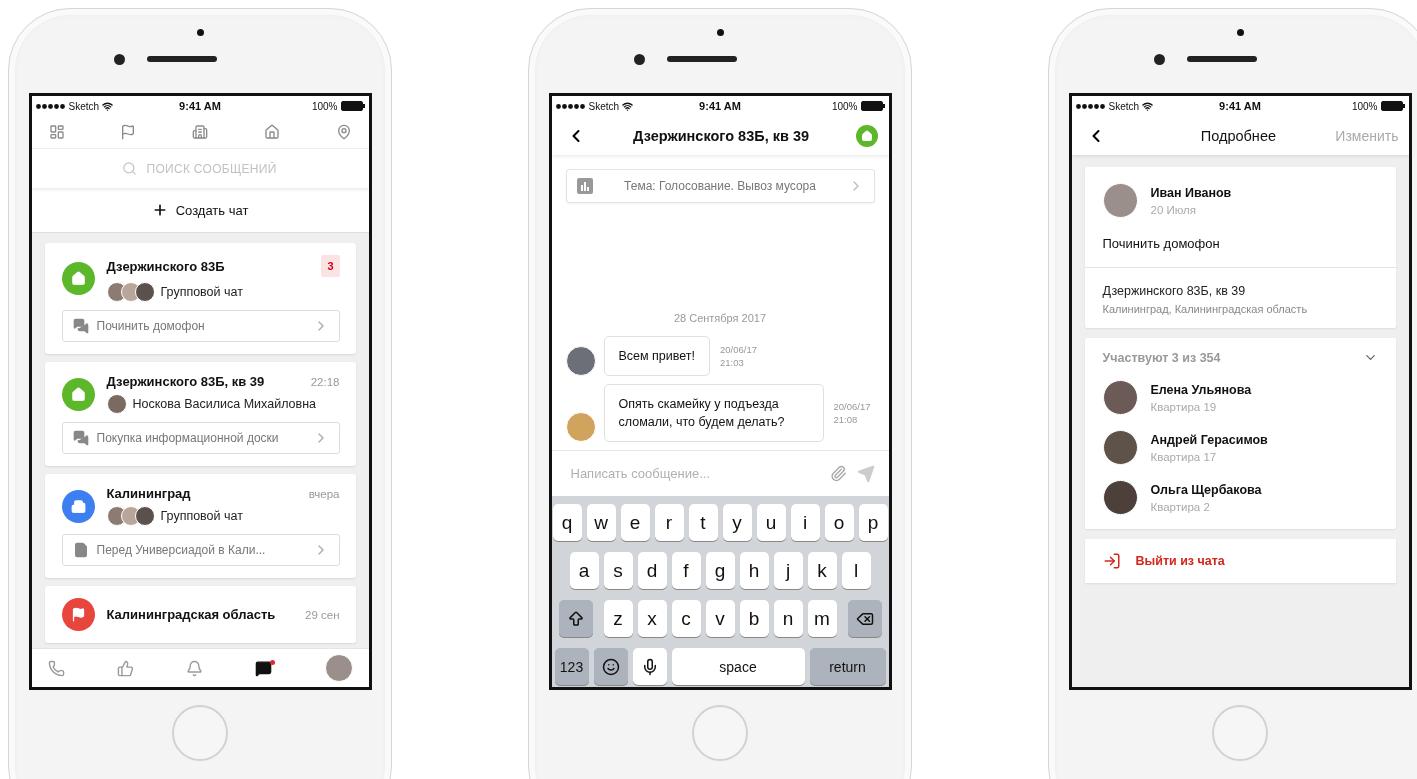 Image resolution: width=1417 pixels, height=779 pixels. Describe the element at coordinates (652, 618) in the screenshot. I see `key: x` at that location.